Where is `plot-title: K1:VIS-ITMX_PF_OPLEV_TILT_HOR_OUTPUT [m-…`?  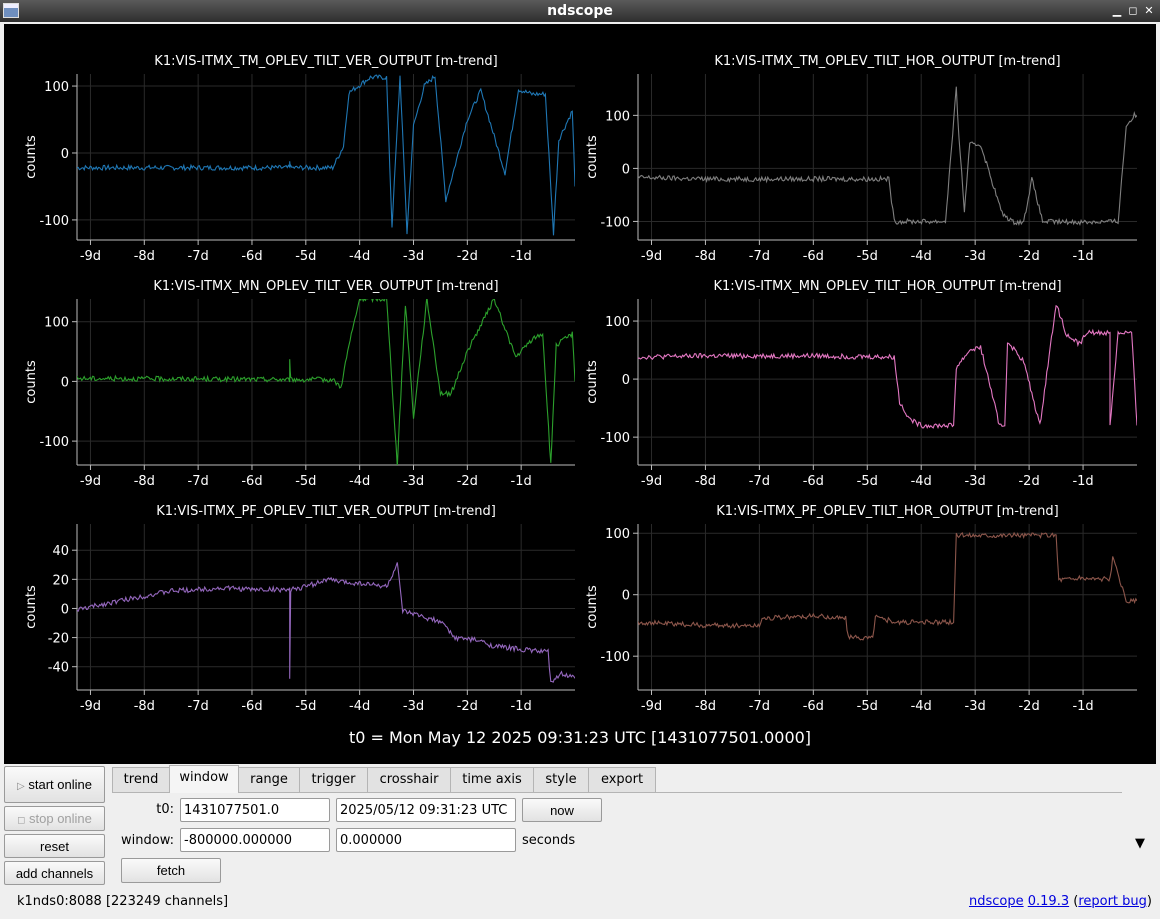 plot-title: K1:VIS-ITMX_PF_OPLEV_TILT_HOR_OUTPUT [m-… is located at coordinates (887, 511).